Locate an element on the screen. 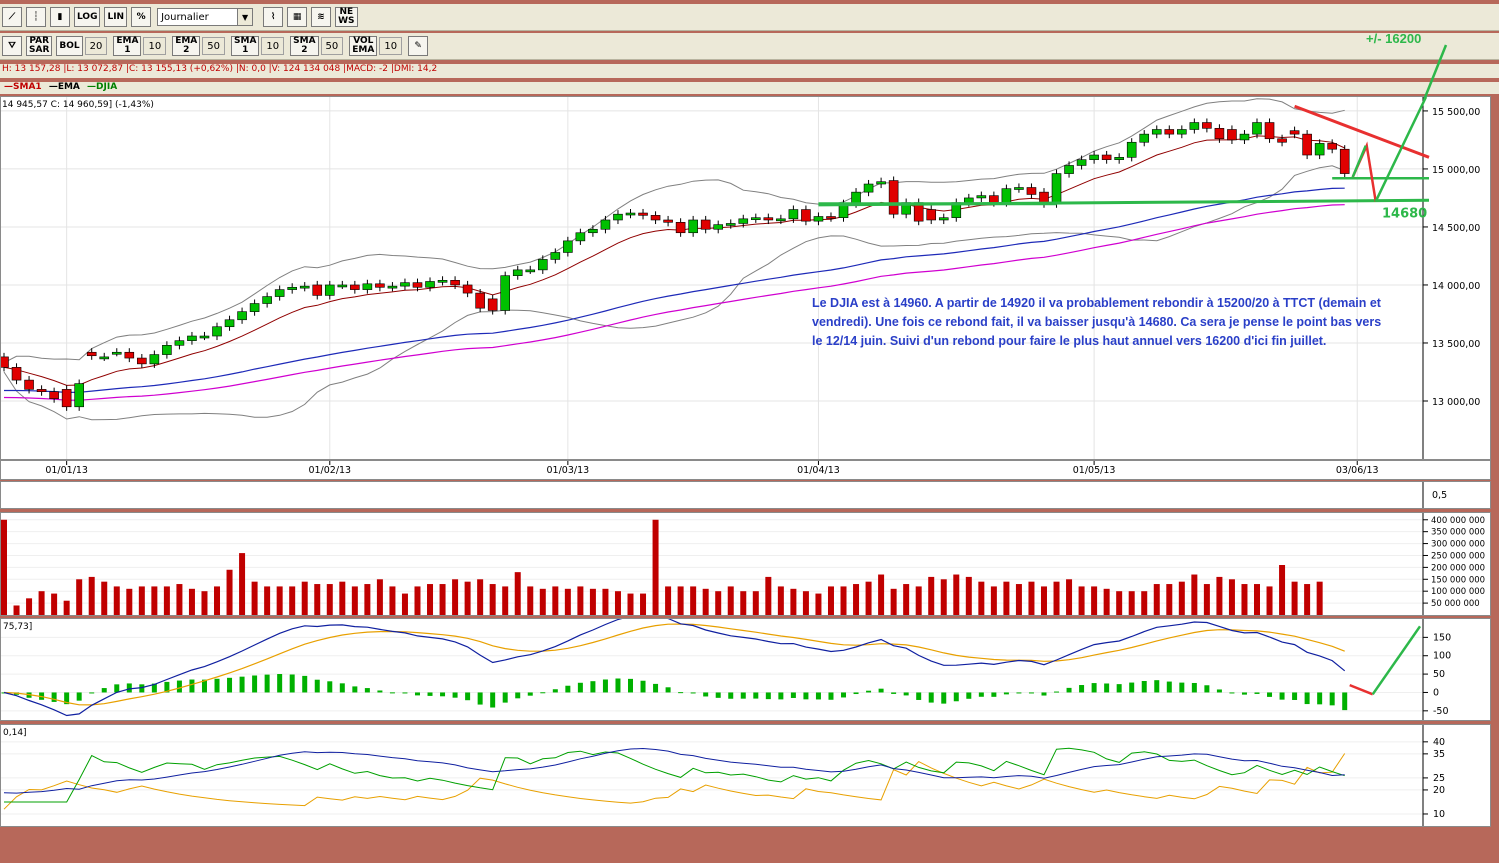  dmi-panel: 10 20 25 35 40 0,14] is located at coordinates (745, 775).